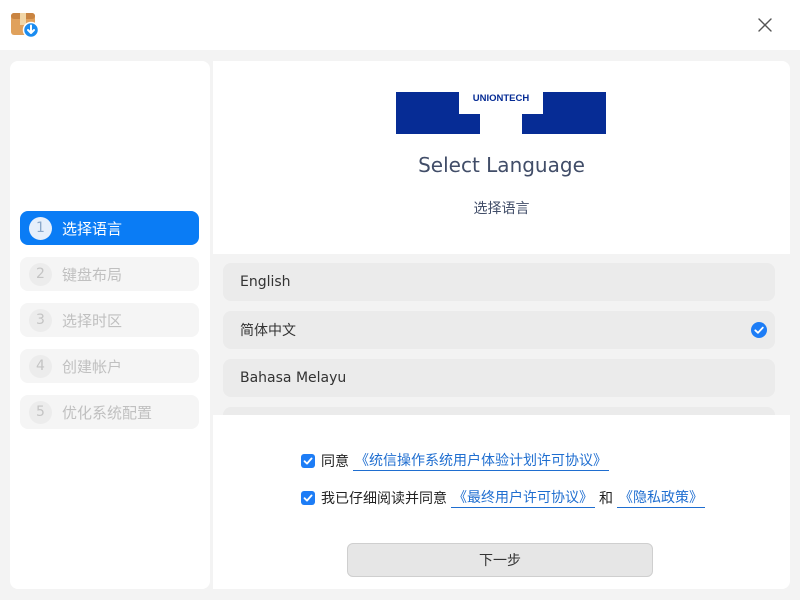 The width and height of the screenshot is (800, 600). Describe the element at coordinates (400, 25) in the screenshot. I see `title-bar` at that location.